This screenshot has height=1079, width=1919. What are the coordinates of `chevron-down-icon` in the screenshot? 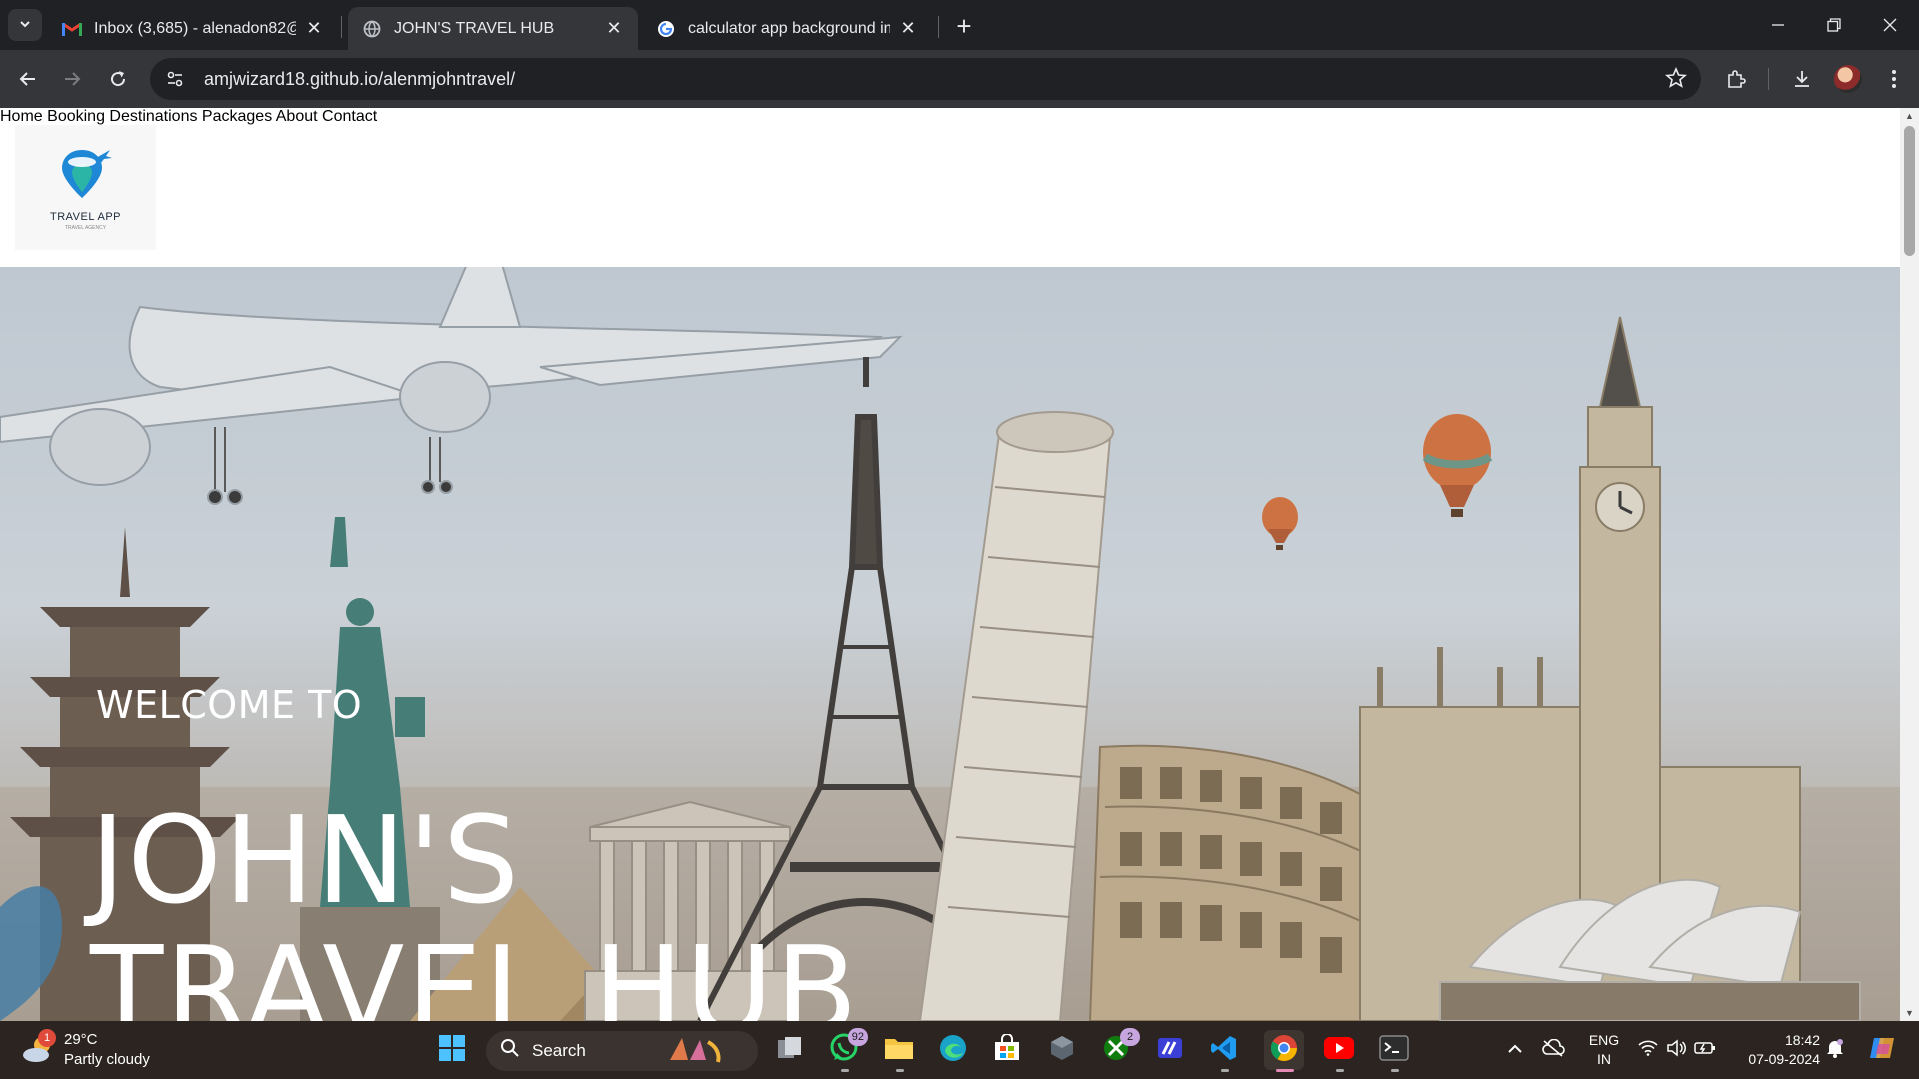 It's located at (25, 25).